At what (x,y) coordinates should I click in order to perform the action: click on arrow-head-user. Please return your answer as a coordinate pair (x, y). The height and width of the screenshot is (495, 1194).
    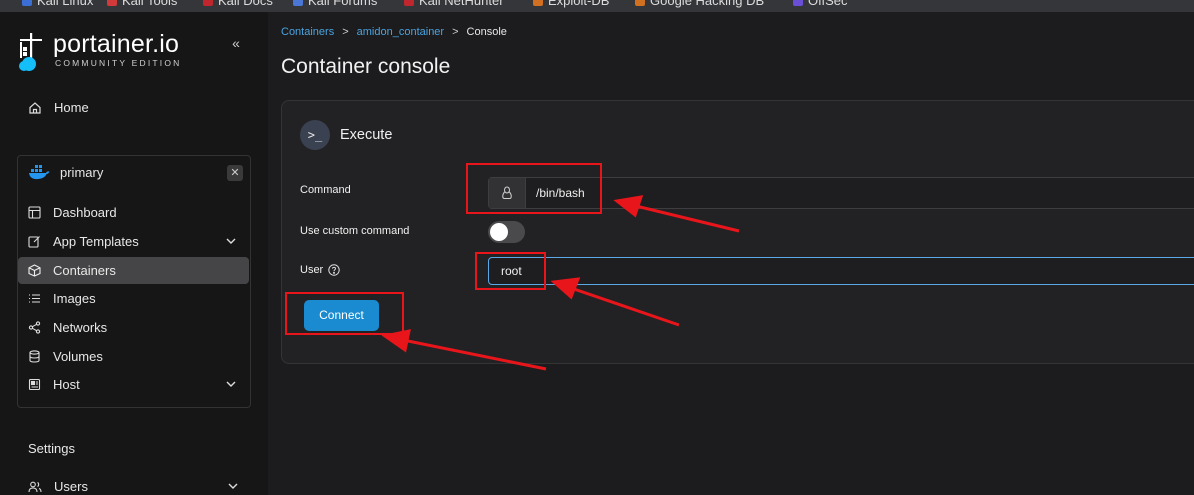
    Looking at the image, I should click on (565, 288).